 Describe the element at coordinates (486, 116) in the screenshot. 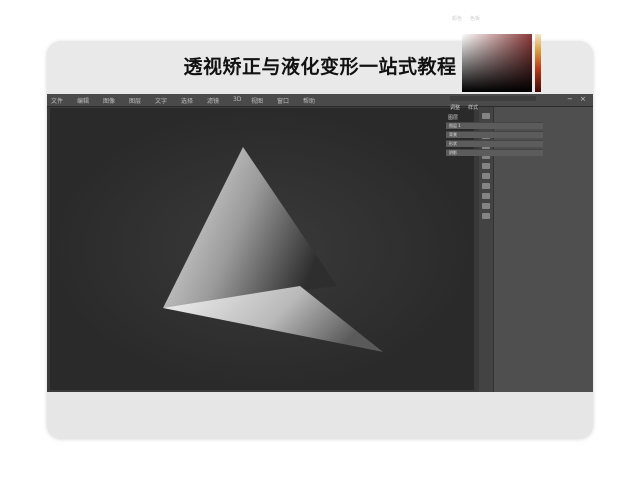

I see `move-icon` at that location.